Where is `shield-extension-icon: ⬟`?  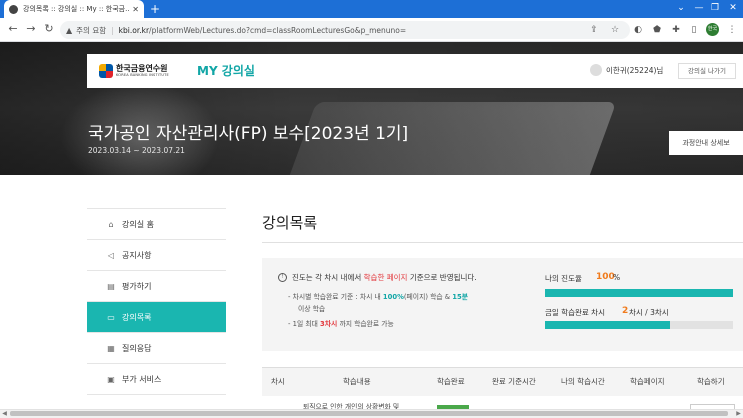
shield-extension-icon: ⬟ is located at coordinates (657, 30).